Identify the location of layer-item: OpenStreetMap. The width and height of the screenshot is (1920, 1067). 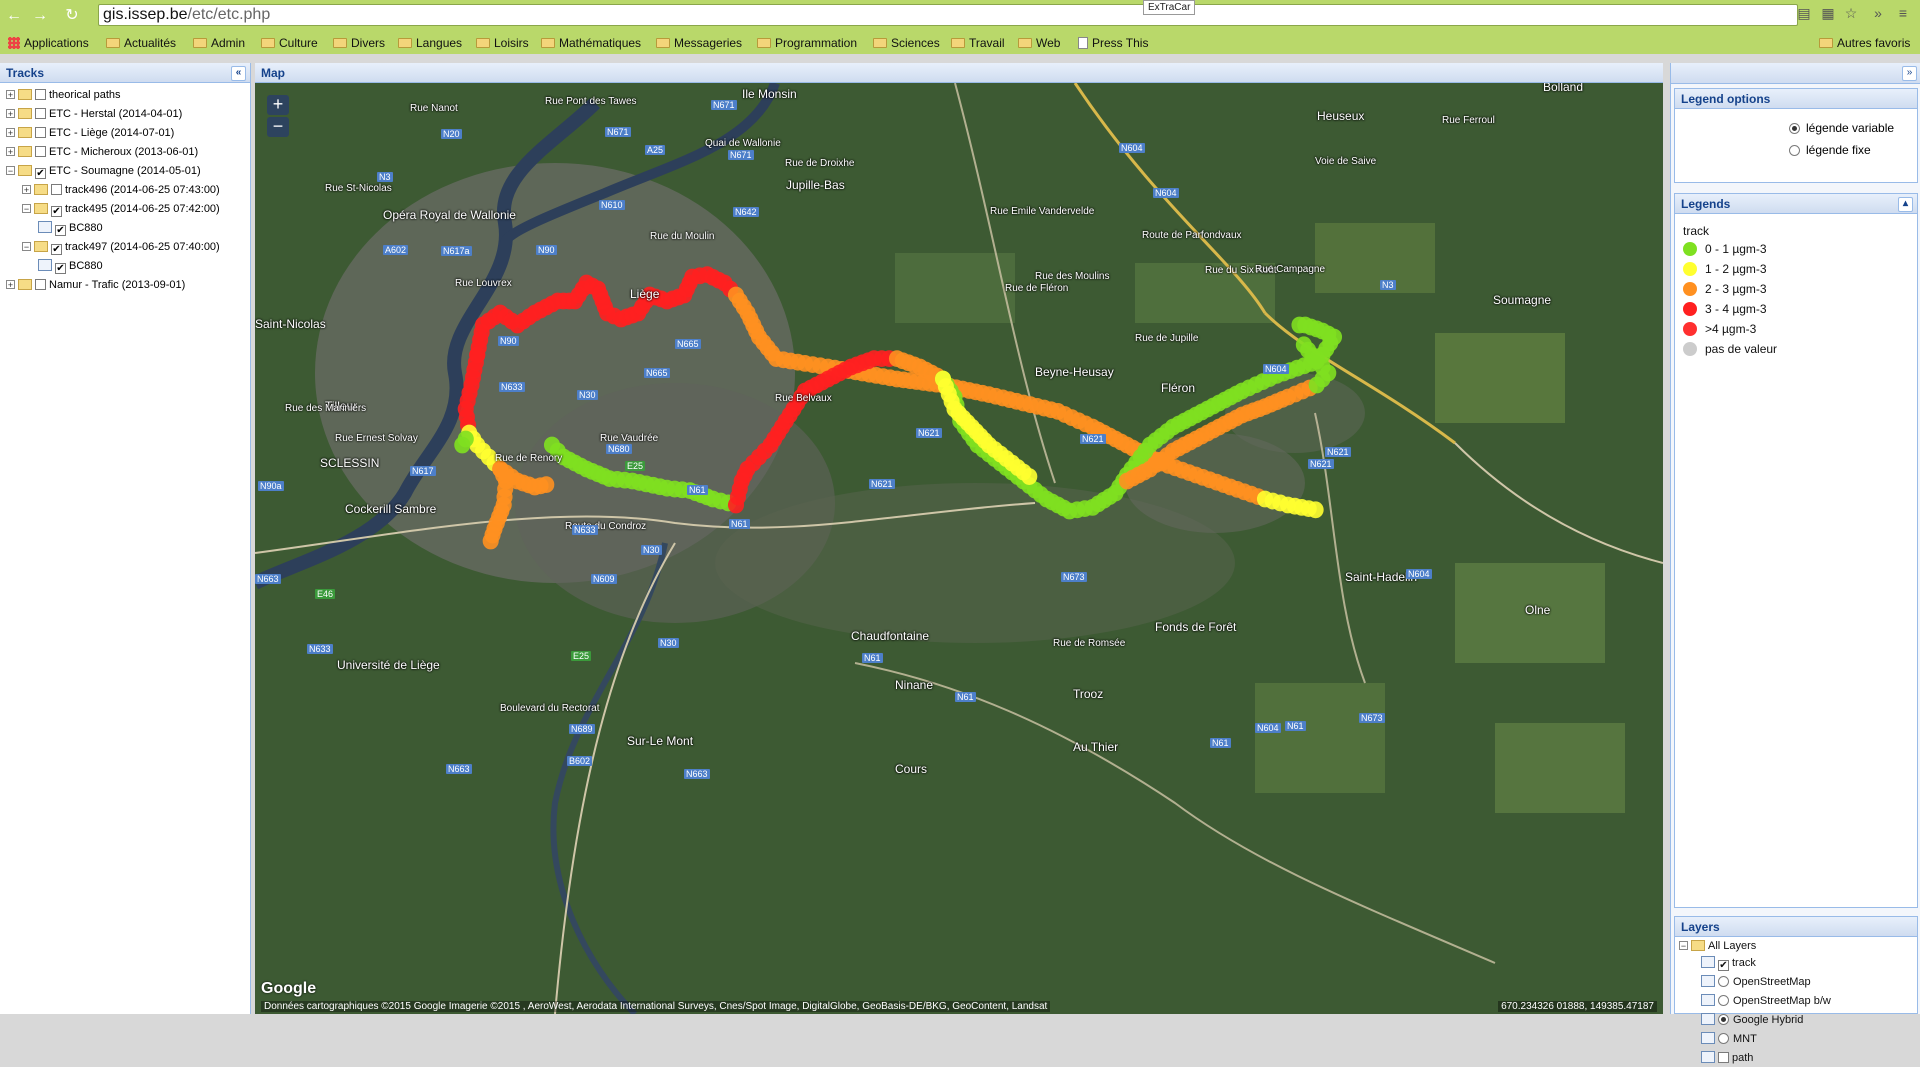
(1756, 982).